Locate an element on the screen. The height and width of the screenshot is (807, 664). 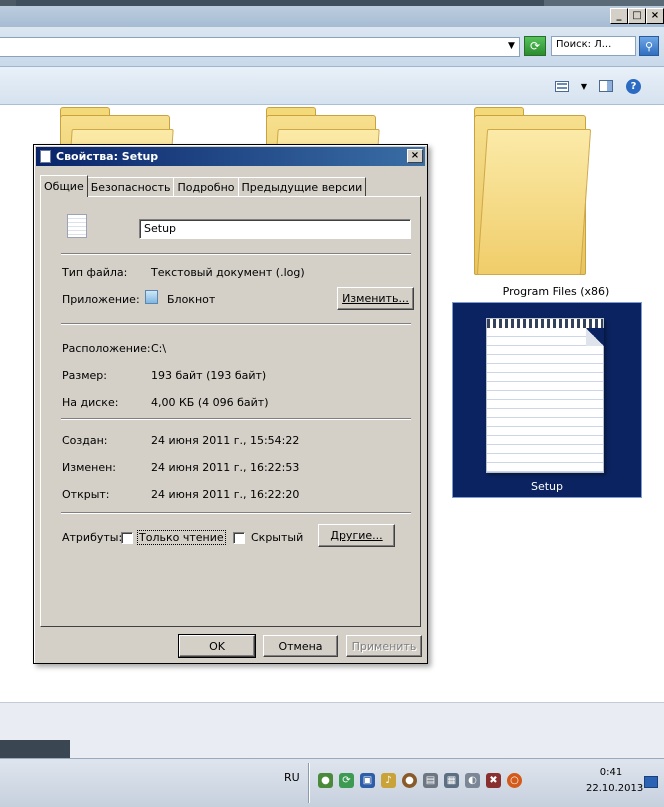
size-on-disk-value: 4,00 КБ (4 096 байт) is located at coordinates (210, 402).